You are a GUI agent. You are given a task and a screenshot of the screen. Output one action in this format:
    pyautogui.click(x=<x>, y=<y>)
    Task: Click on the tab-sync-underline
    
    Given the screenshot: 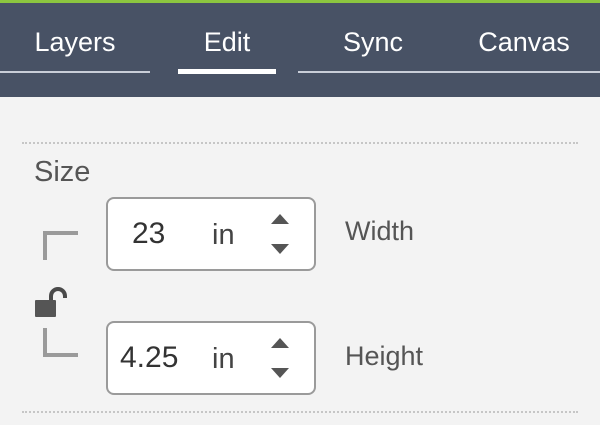 What is the action you would take?
    pyautogui.click(x=373, y=72)
    